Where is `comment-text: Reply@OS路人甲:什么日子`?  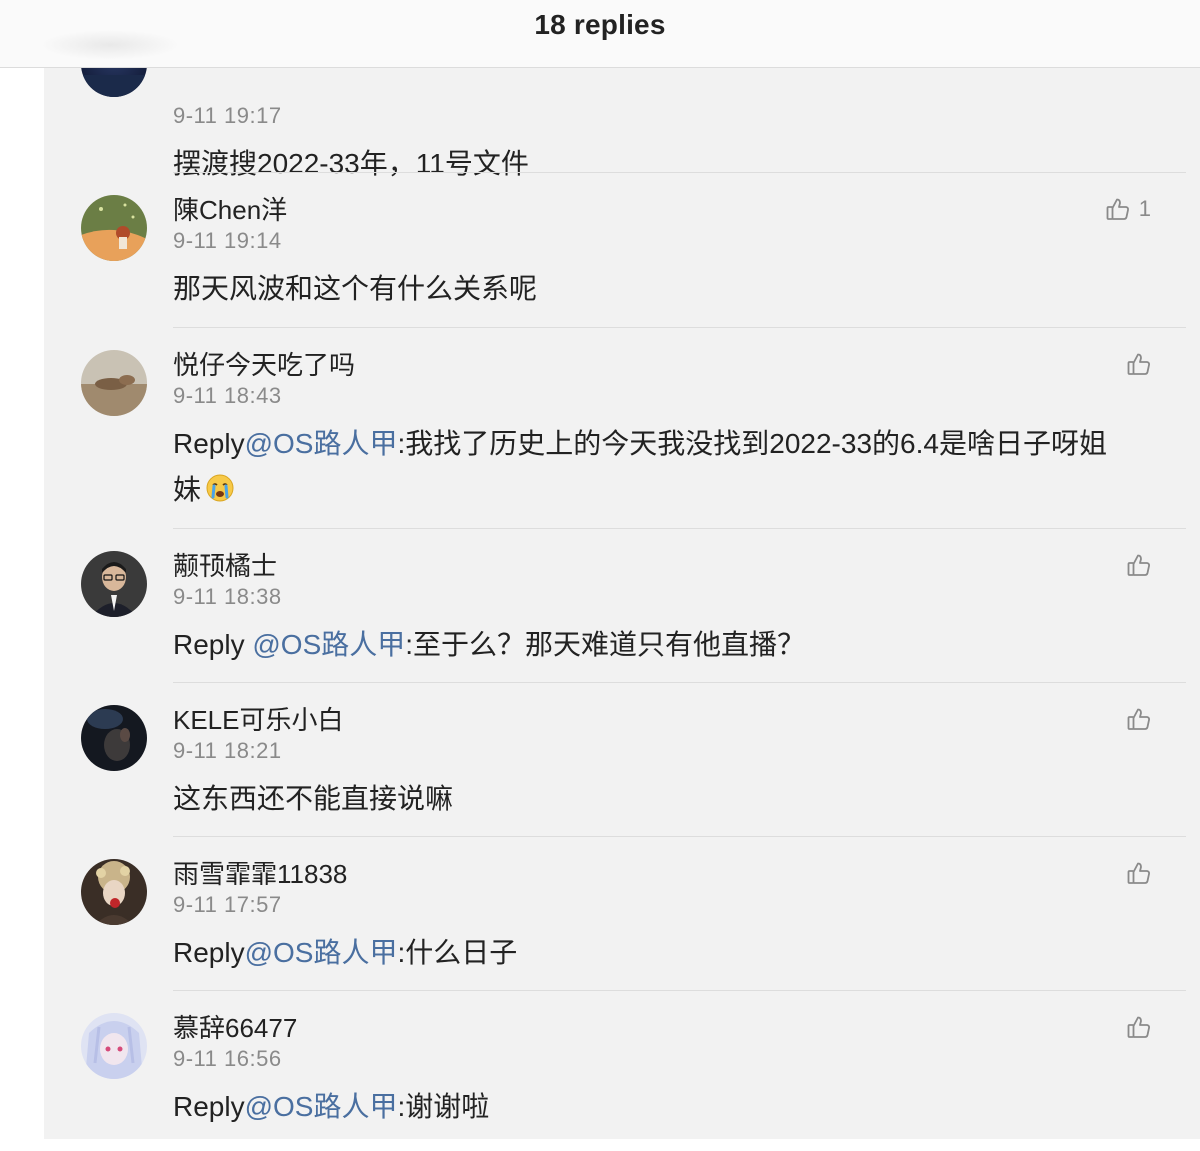 comment-text: Reply@OS路人甲:什么日子 is located at coordinates (653, 953).